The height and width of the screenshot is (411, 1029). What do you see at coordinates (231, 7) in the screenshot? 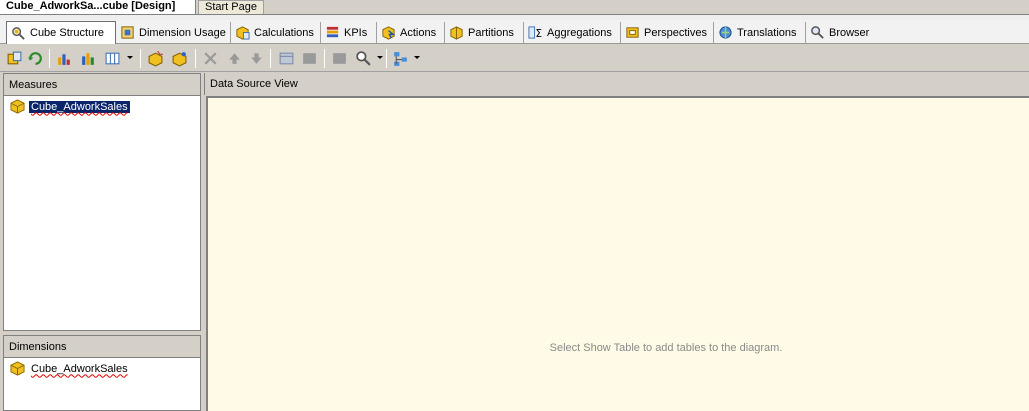
I see `document-tab-start-page: Start Page` at bounding box center [231, 7].